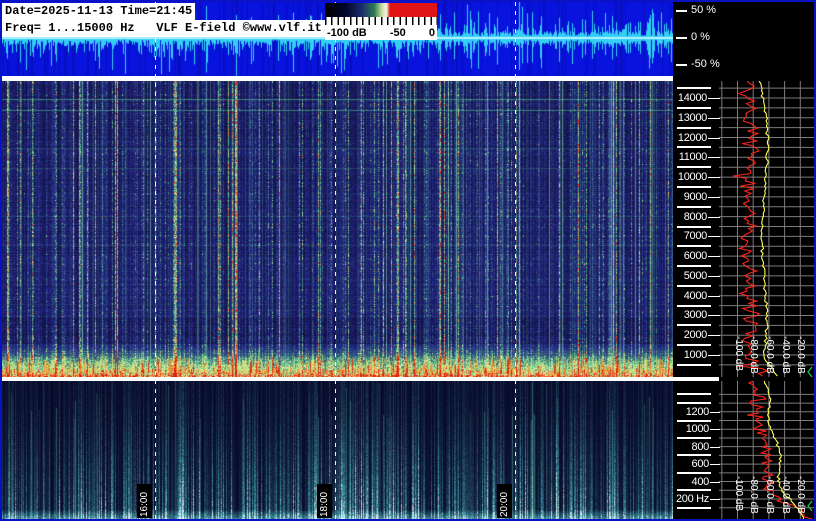  I want to click on upper-freq-axis-label: 14000, so click(692, 98).